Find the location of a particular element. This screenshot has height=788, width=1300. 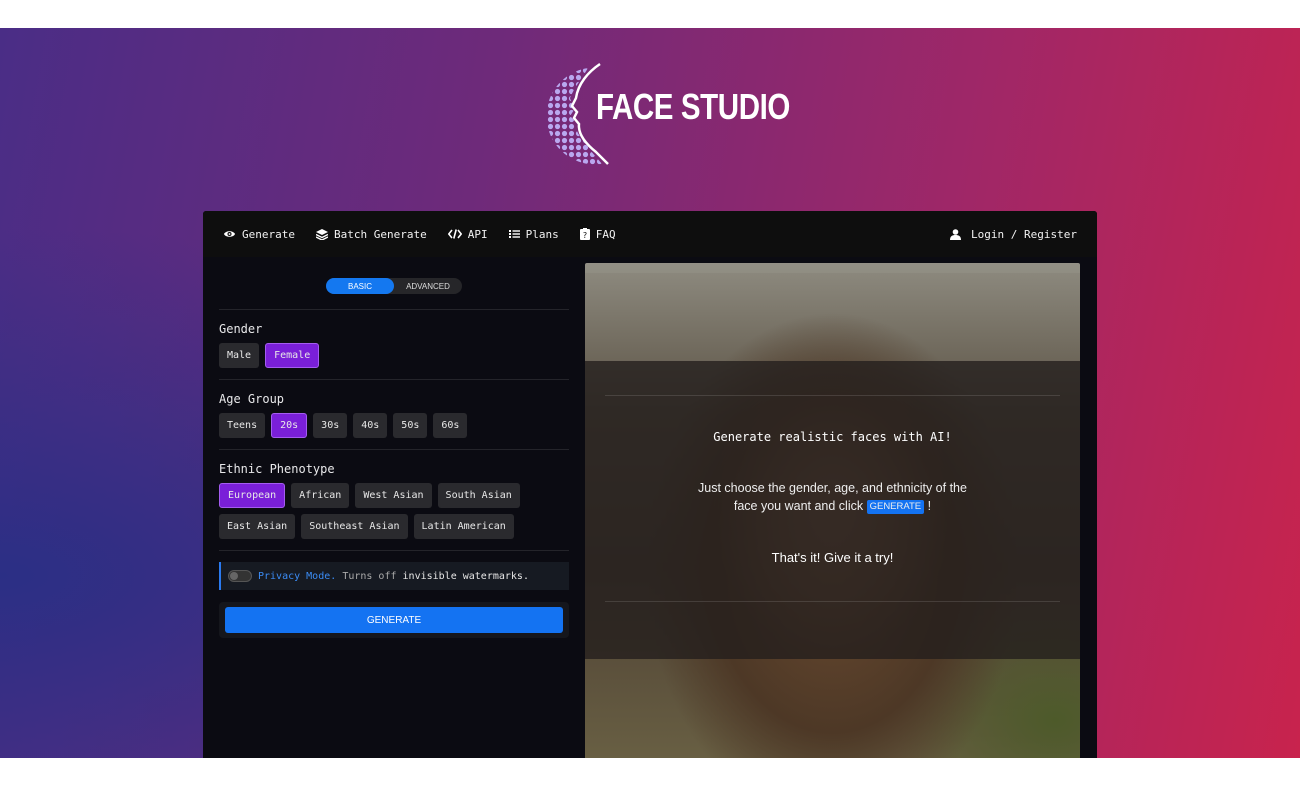

age-teens-button: Teens is located at coordinates (242, 425).